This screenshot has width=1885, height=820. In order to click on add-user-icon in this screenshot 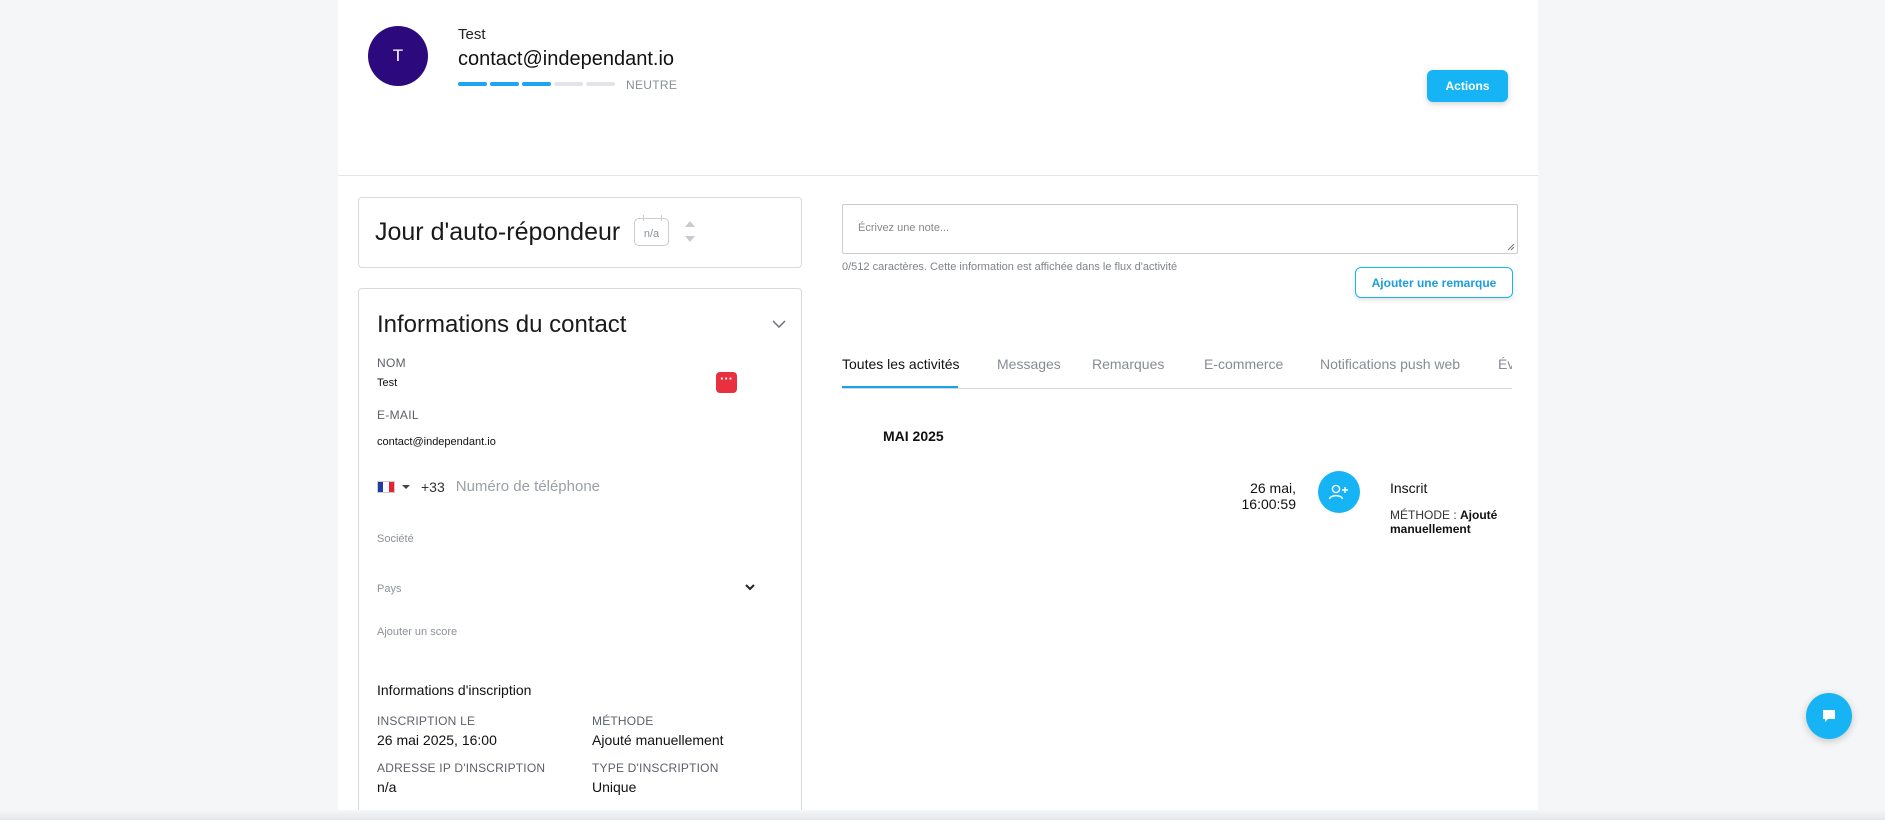, I will do `click(1339, 492)`.